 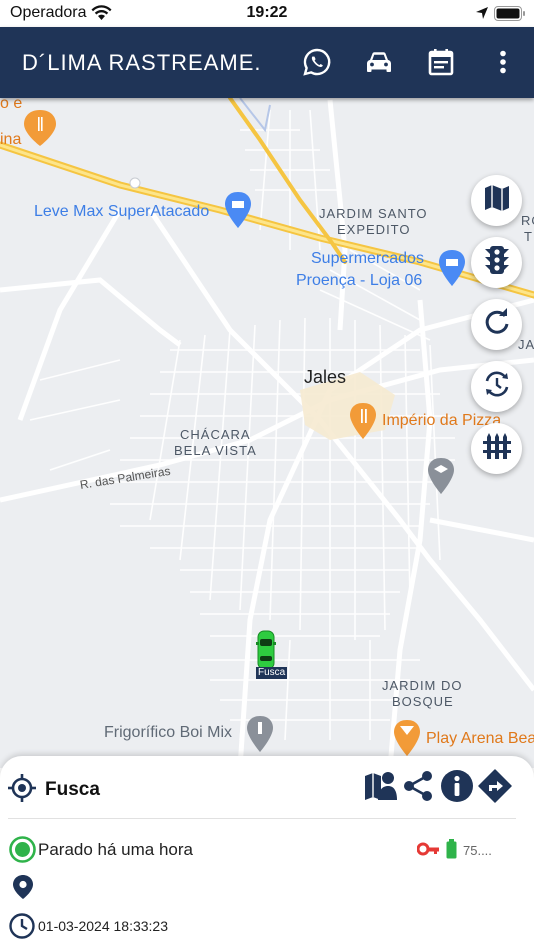 I want to click on last-update-datetime: 01-03-2024 18:33:23, so click(x=103, y=926).